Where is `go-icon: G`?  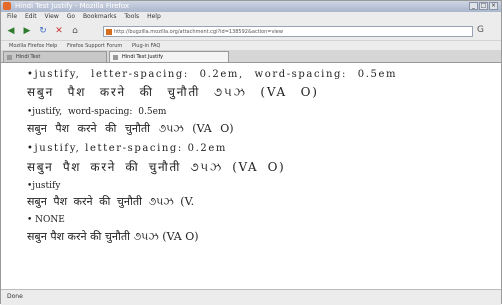 go-icon: G is located at coordinates (480, 30).